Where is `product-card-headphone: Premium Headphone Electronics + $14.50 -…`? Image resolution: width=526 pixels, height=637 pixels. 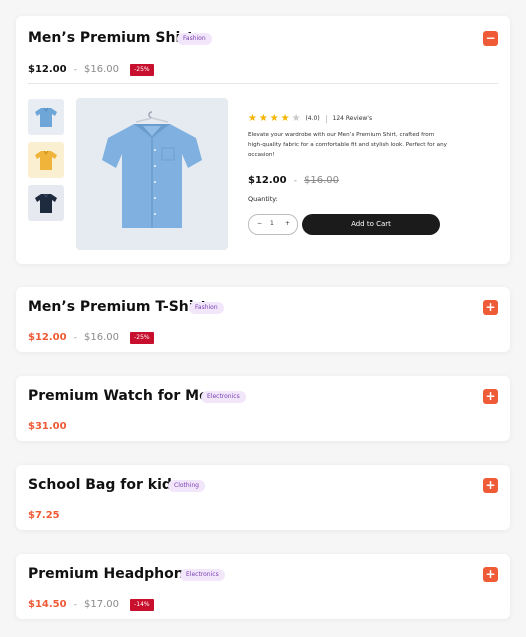
product-card-headphone: Premium Headphone Electronics + $14.50 -… is located at coordinates (263, 586).